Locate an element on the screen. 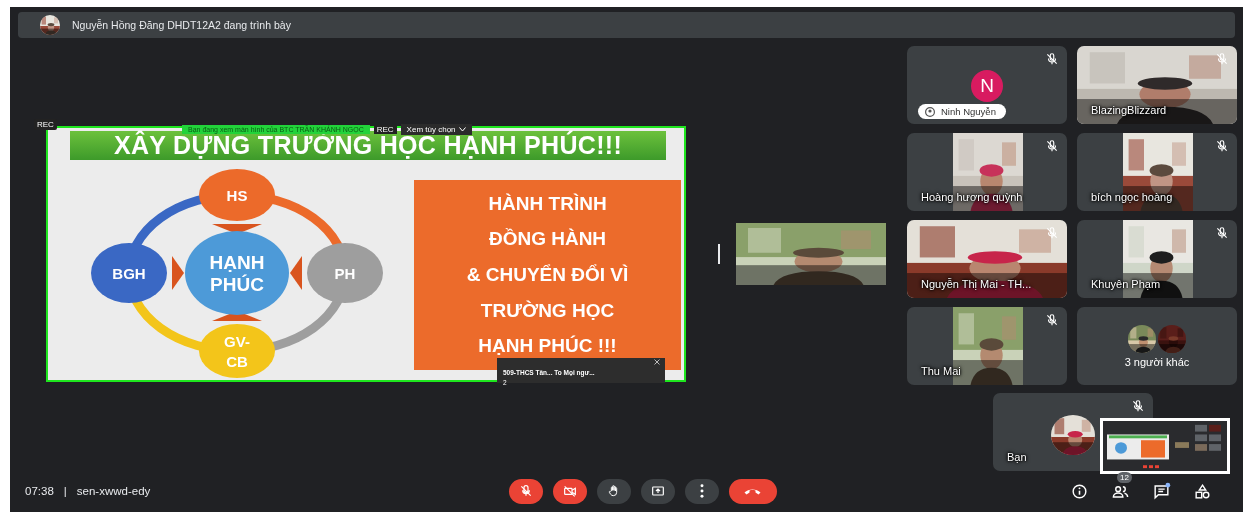 This screenshot has width=1251, height=519. view-options-button: Xem tùy chọn is located at coordinates (436, 129).